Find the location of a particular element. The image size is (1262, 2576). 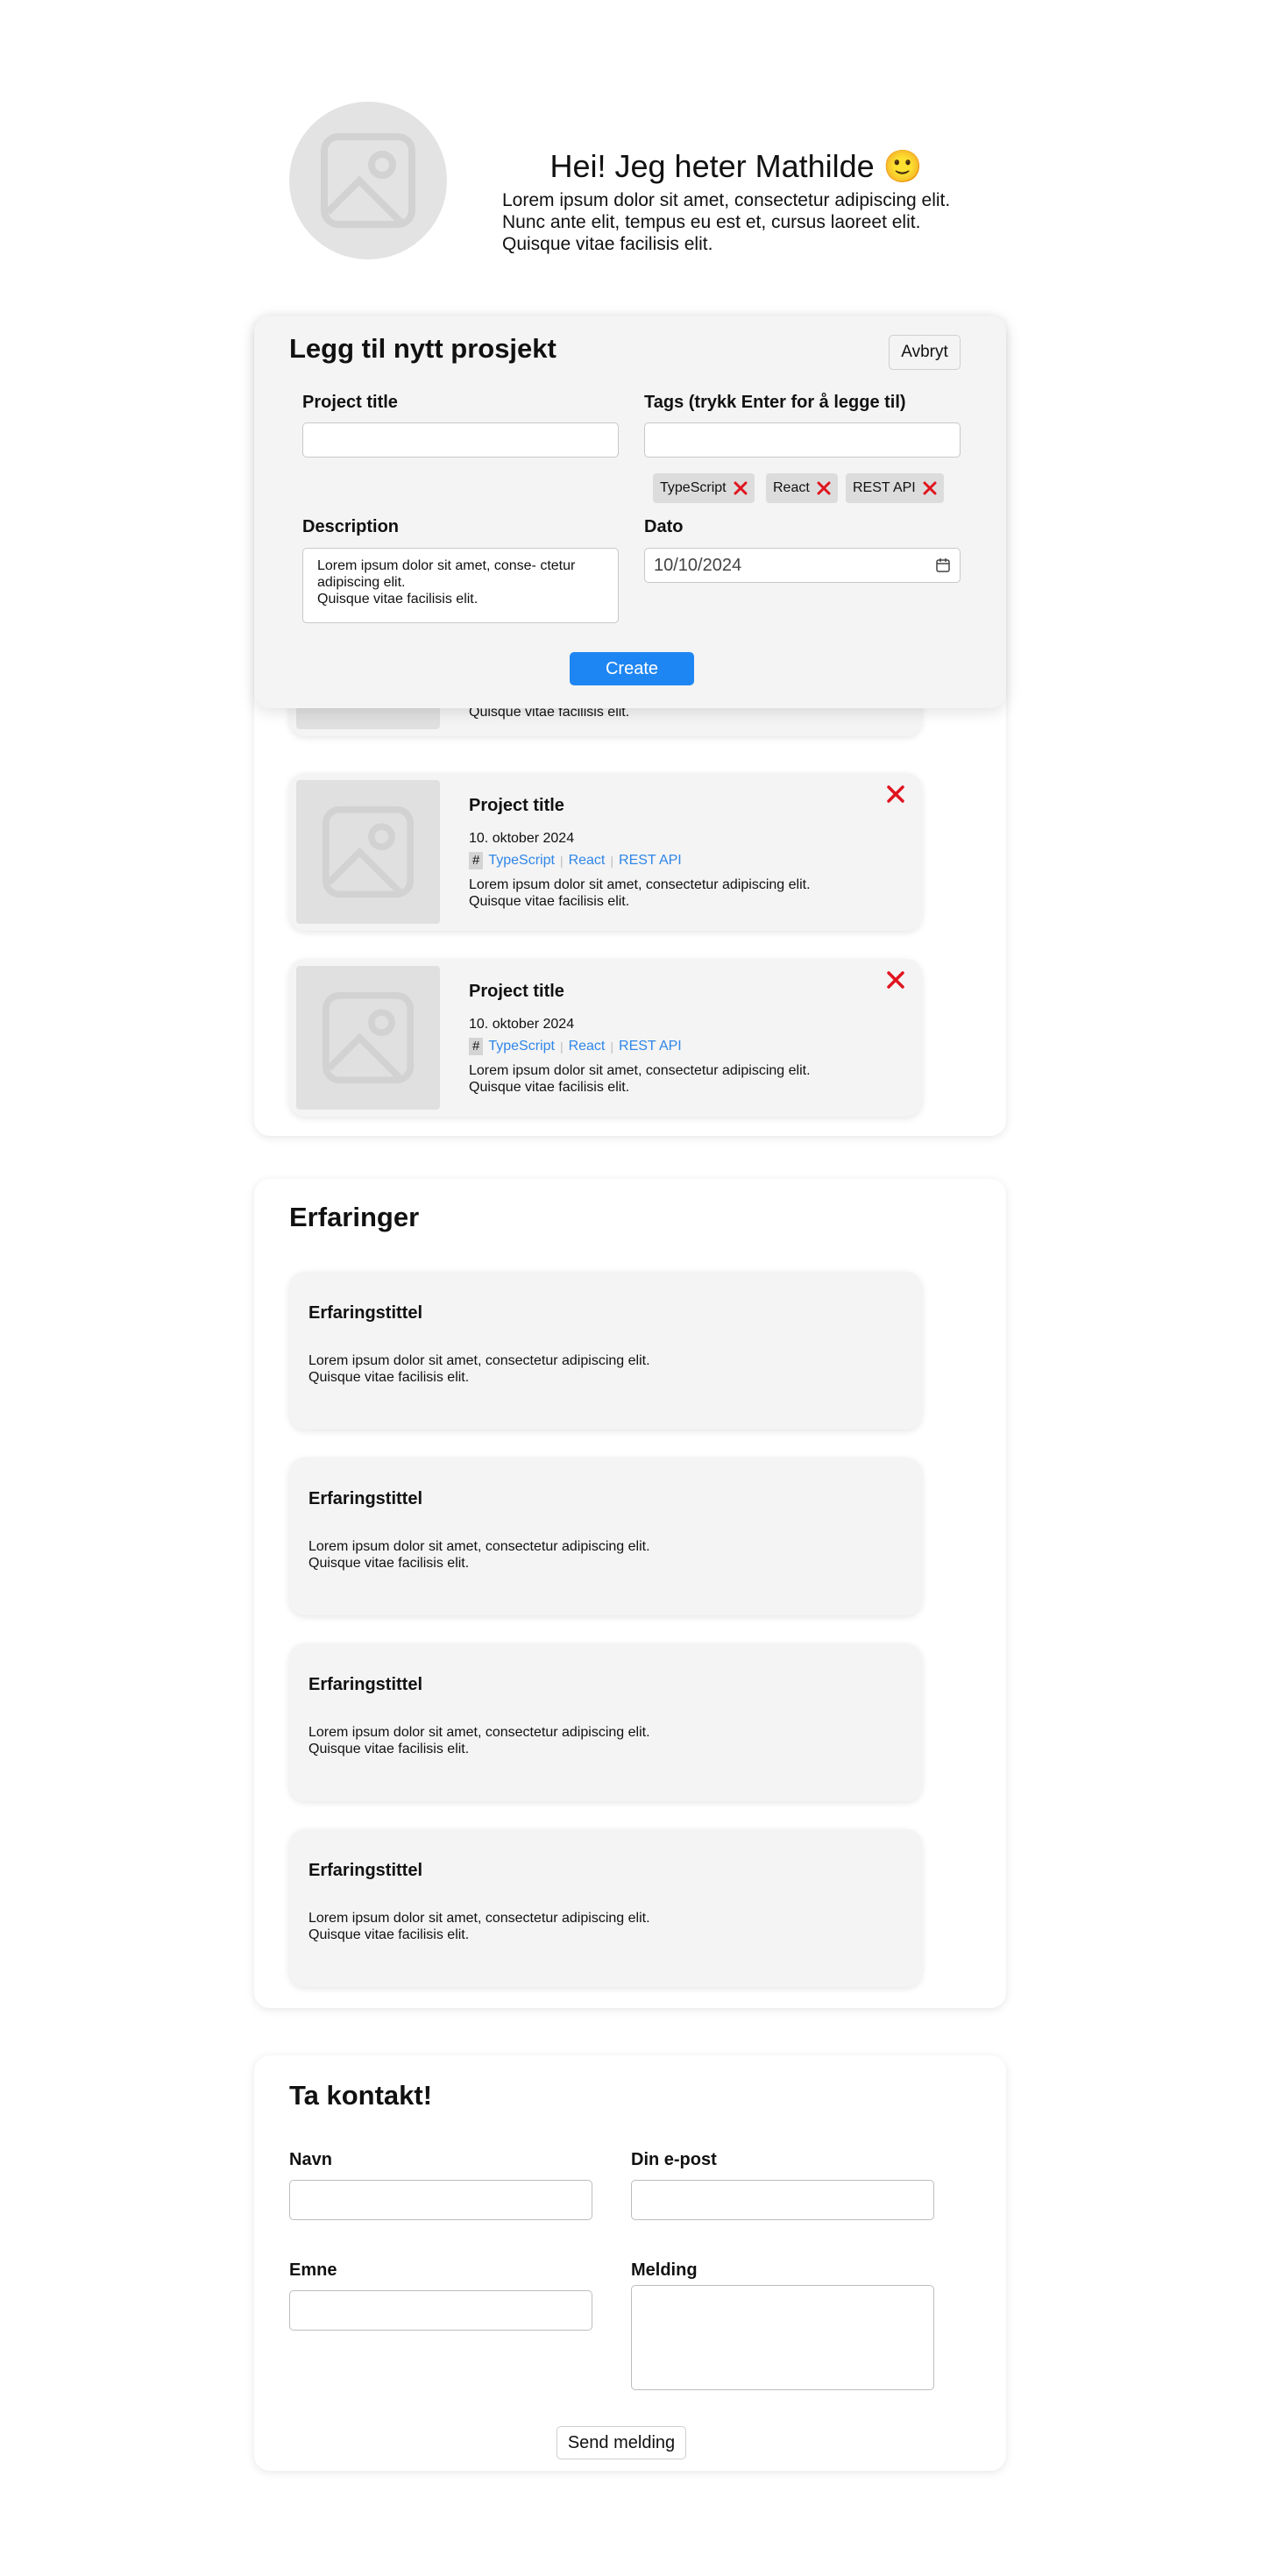

tag-chip-label: REST API is located at coordinates (884, 488).